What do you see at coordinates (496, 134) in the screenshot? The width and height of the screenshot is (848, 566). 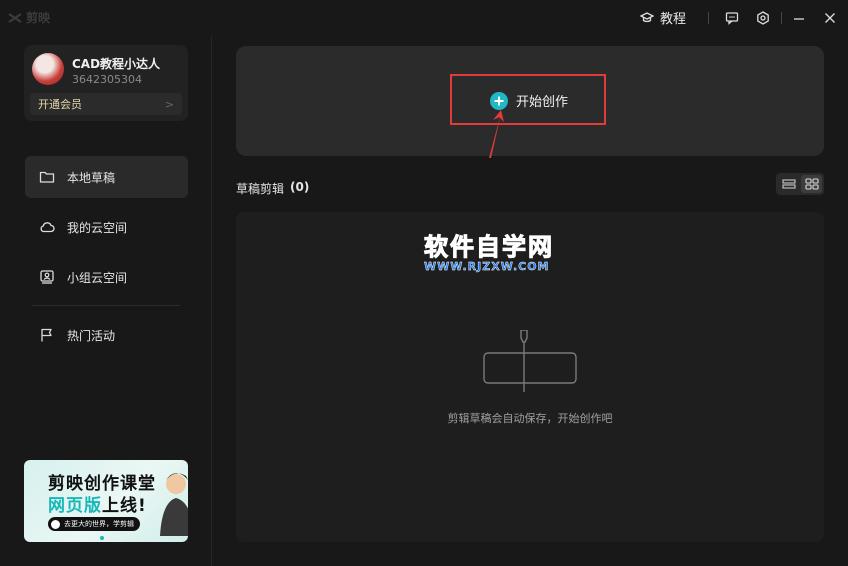 I see `annotation-arrow-icon` at bounding box center [496, 134].